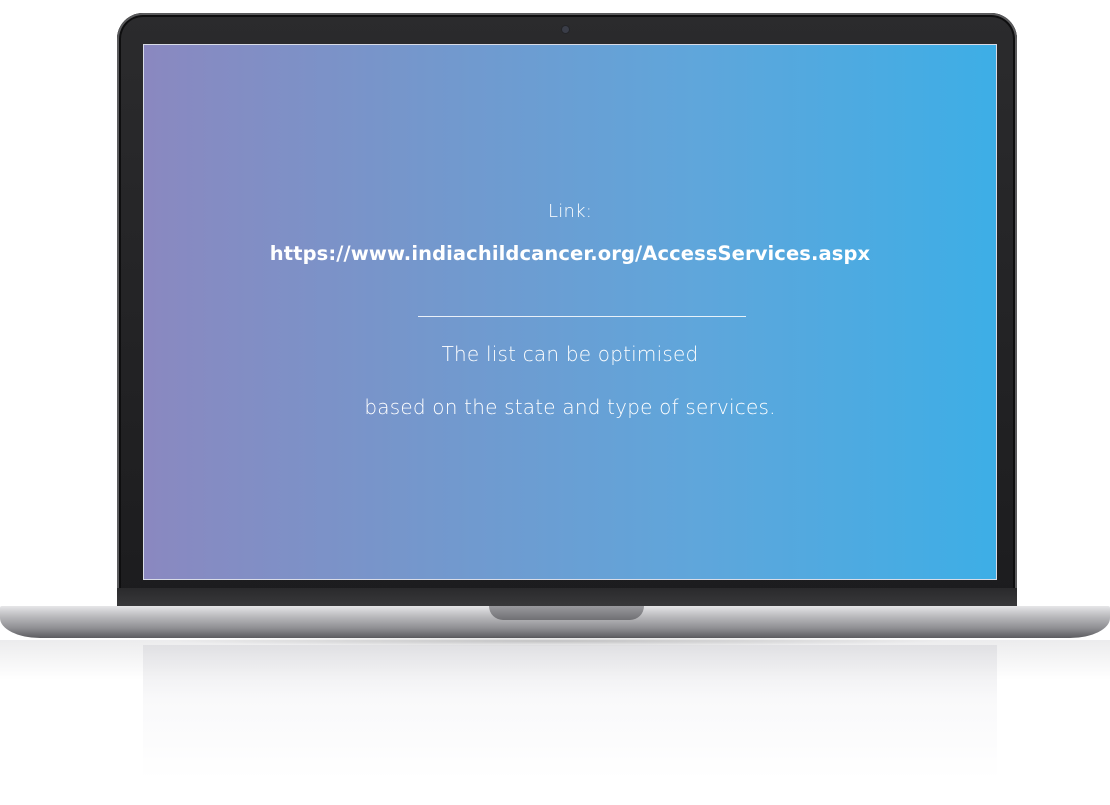  Describe the element at coordinates (566, 613) in the screenshot. I see `laptop-opening-notch` at that location.